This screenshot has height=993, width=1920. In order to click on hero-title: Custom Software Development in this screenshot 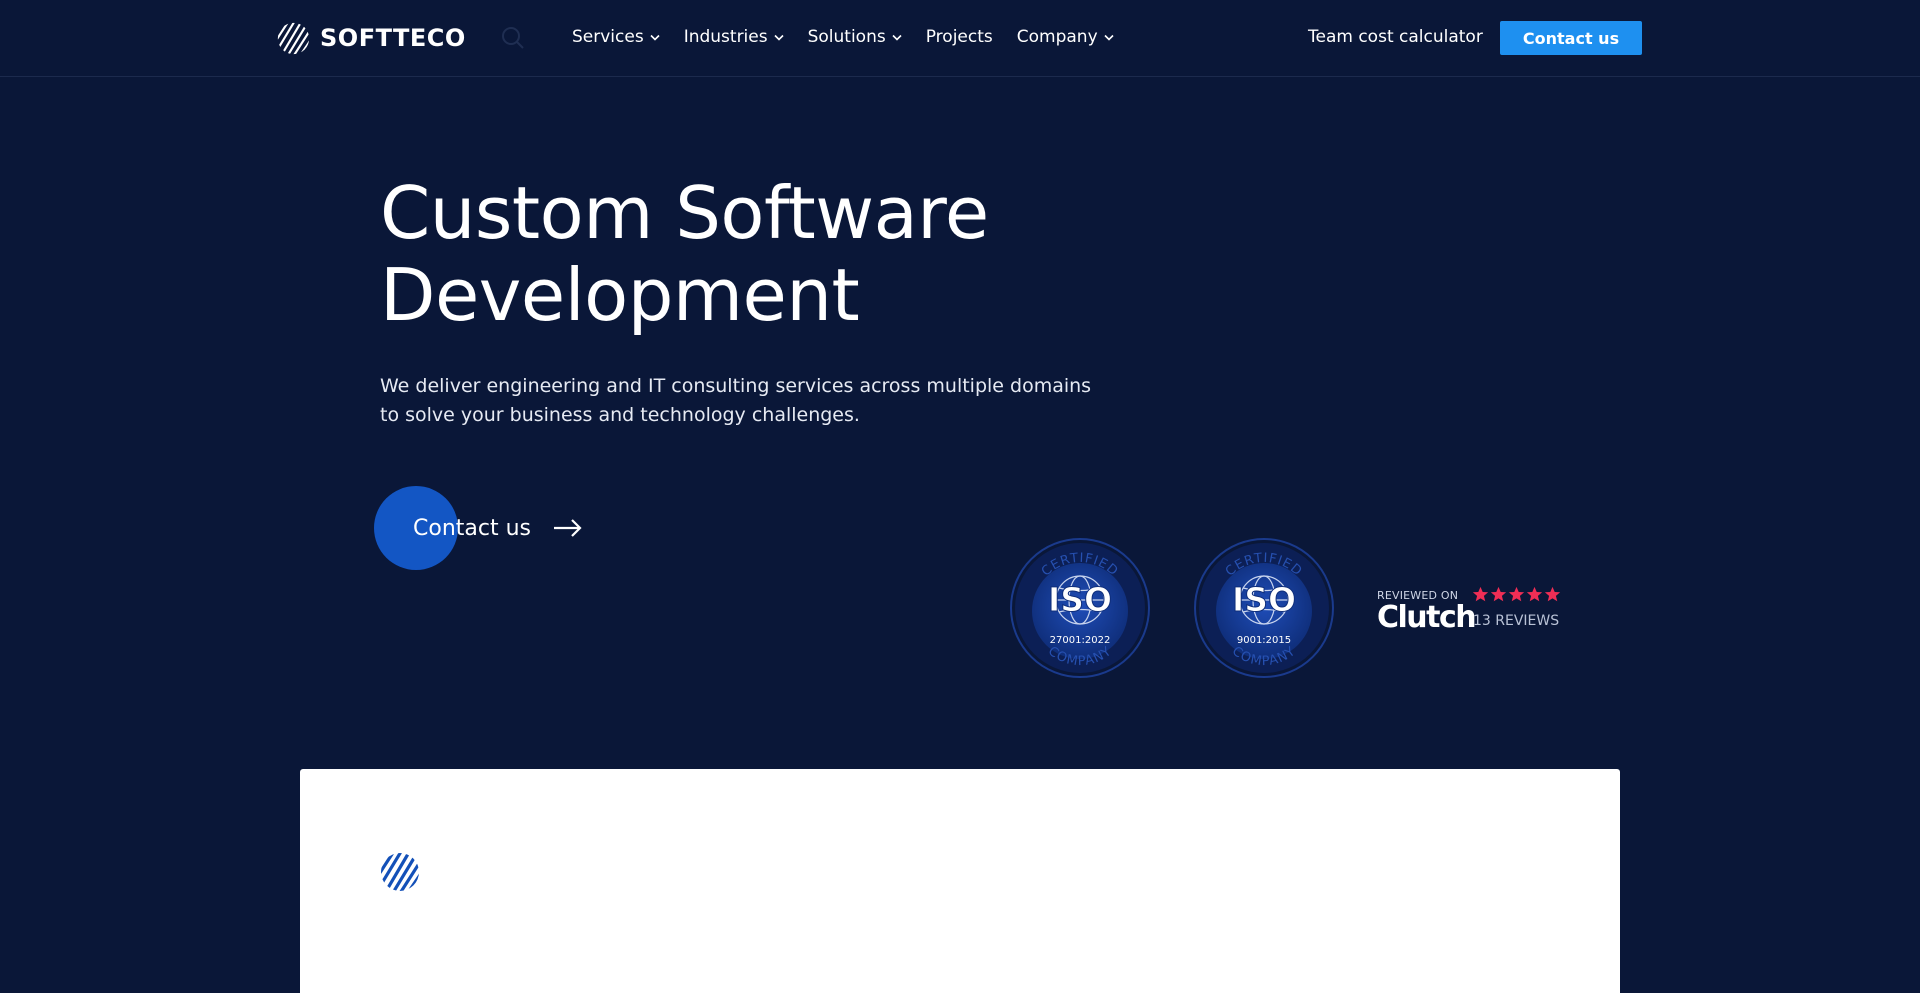, I will do `click(730, 254)`.